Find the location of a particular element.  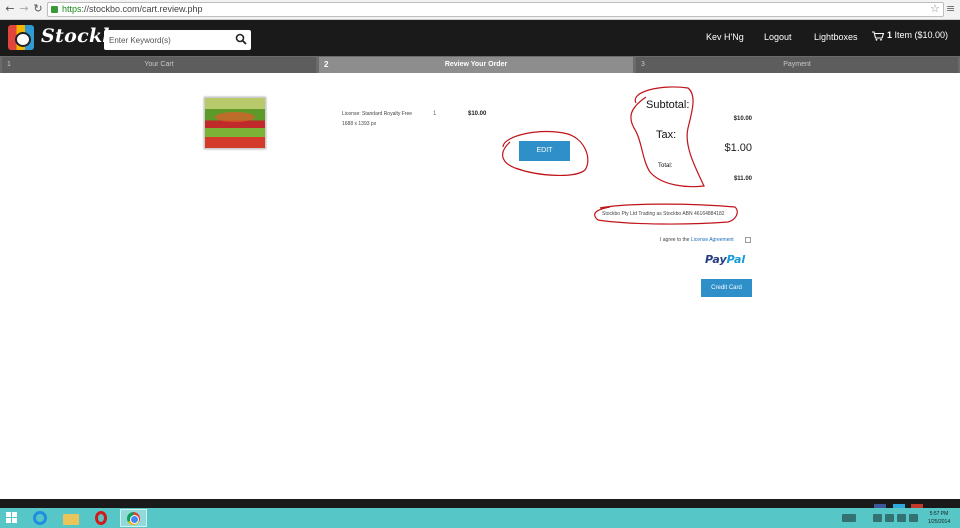

edit-button: EDIT is located at coordinates (544, 151).